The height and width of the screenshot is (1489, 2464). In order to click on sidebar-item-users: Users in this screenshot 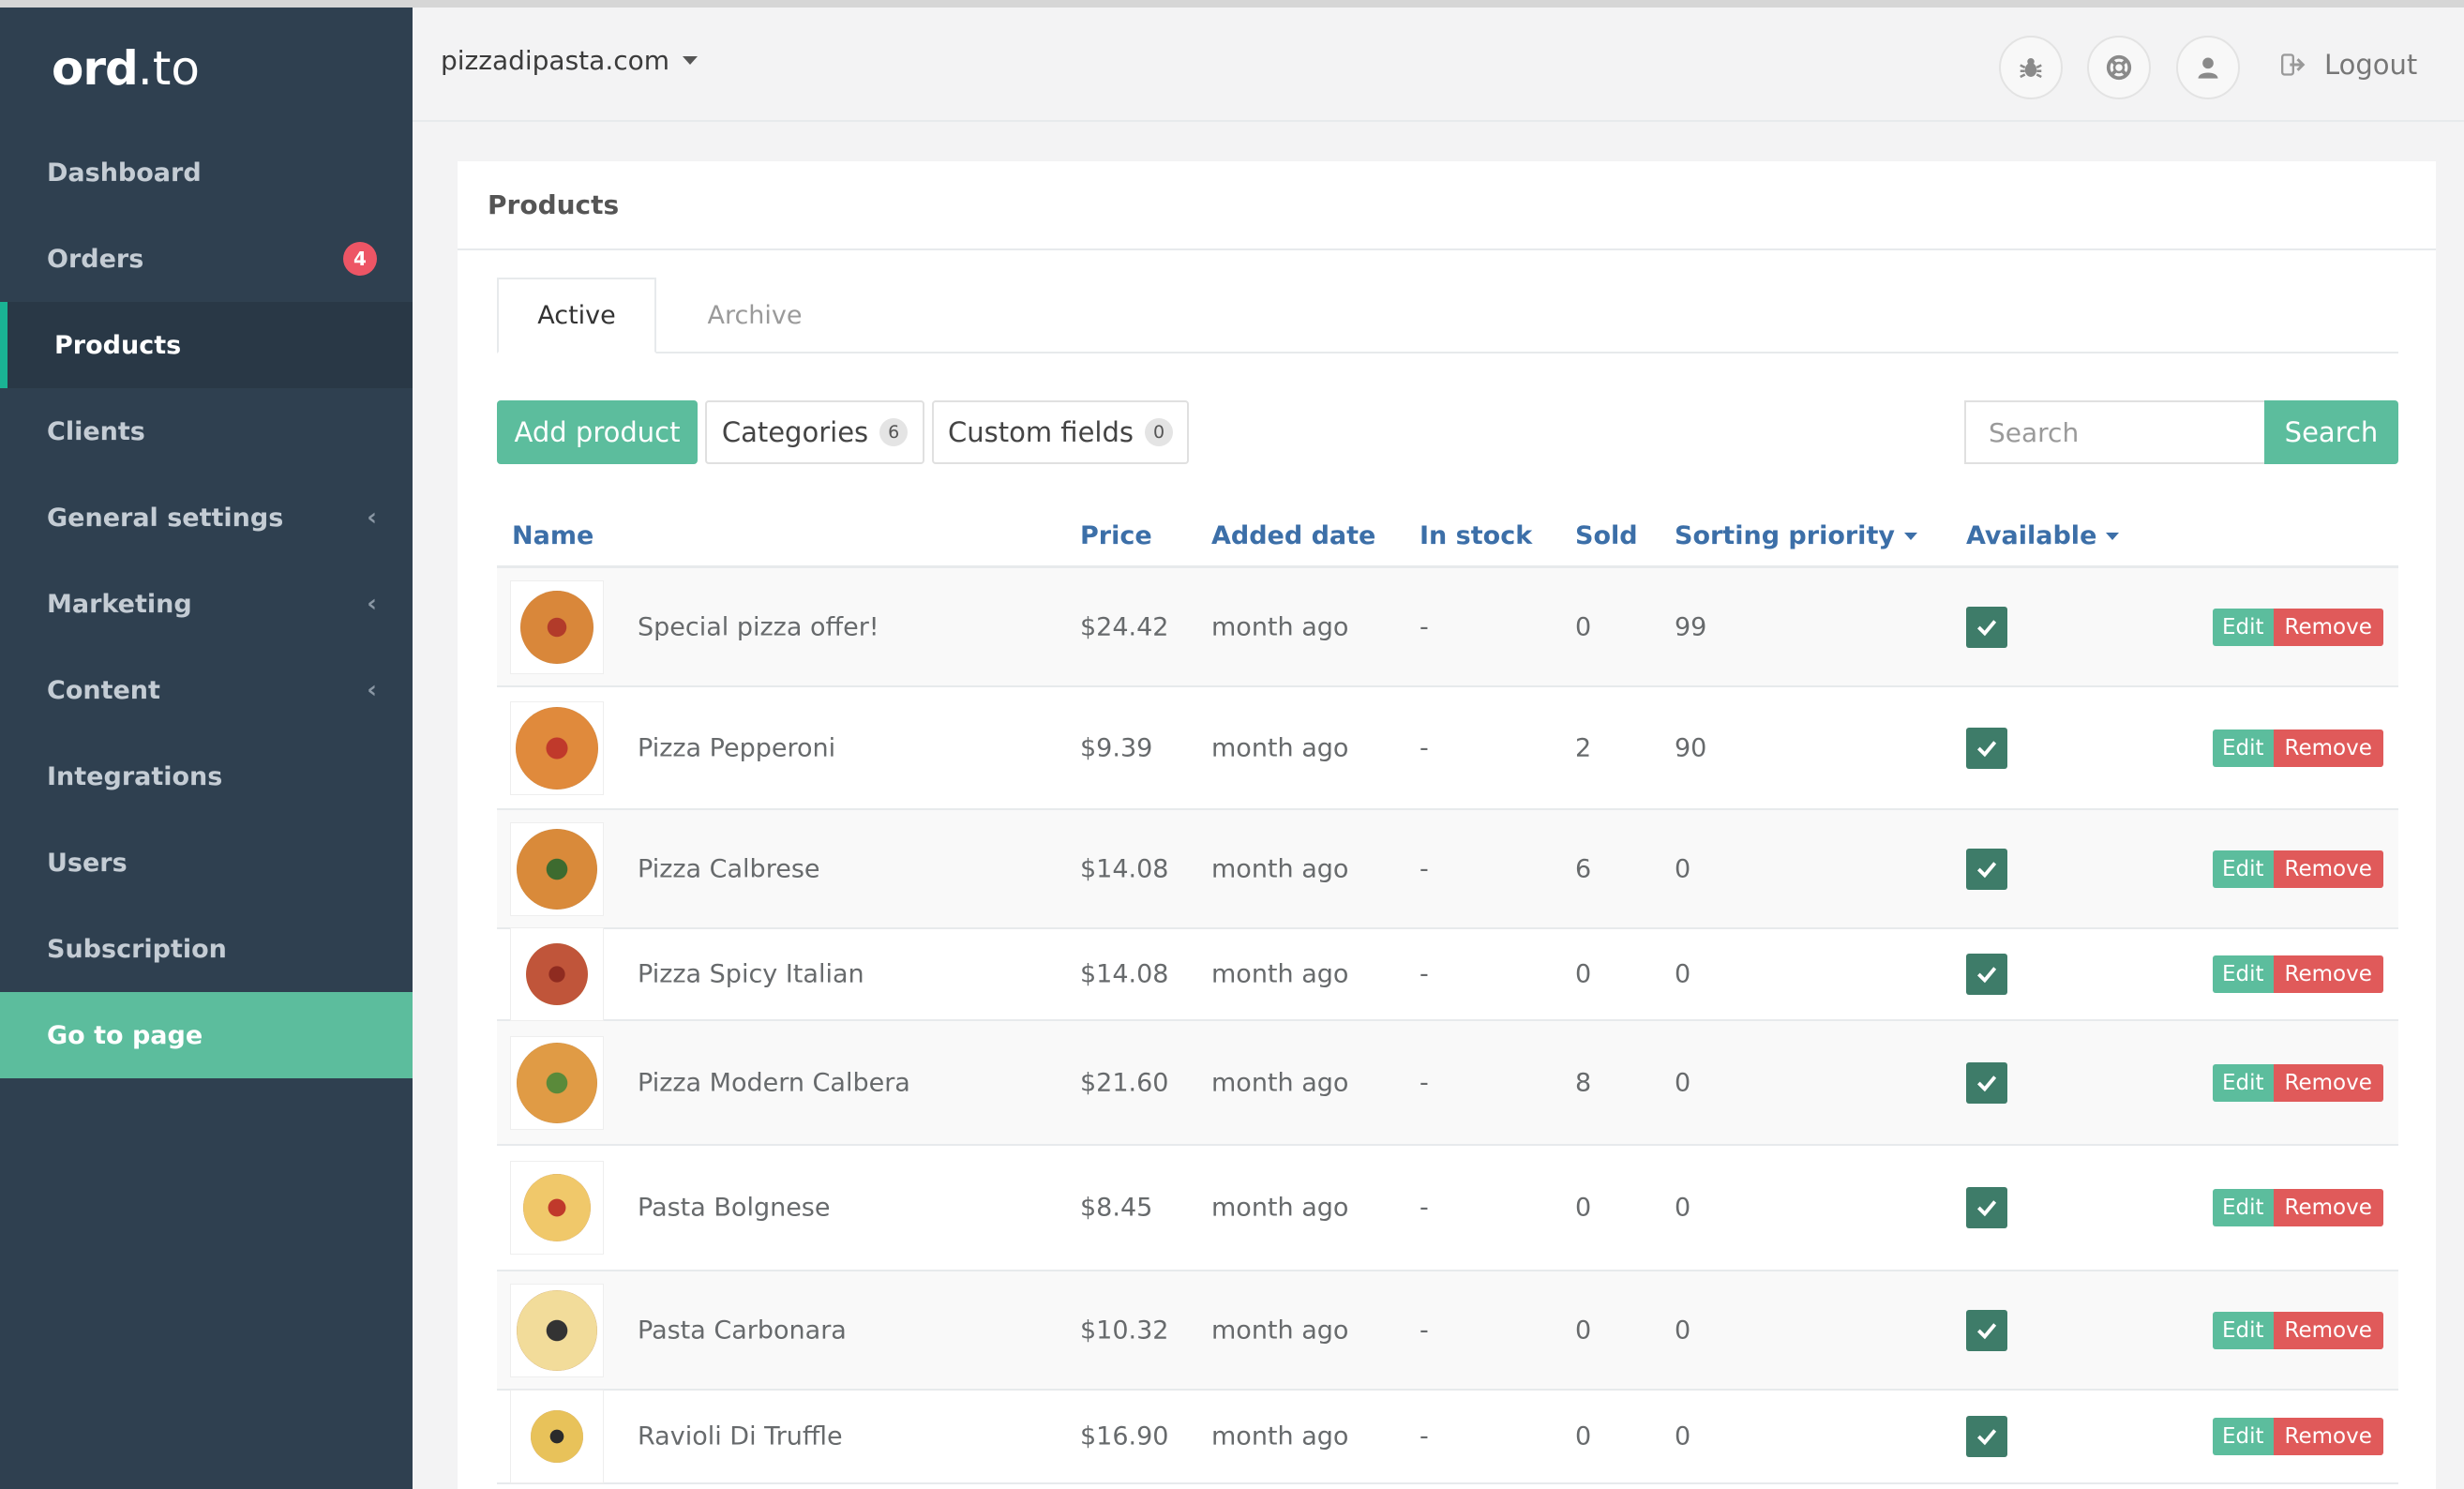, I will do `click(206, 863)`.